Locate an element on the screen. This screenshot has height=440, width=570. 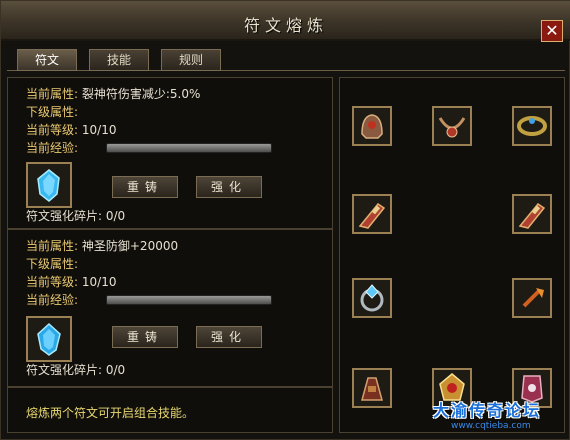
equip-slot-medal is located at coordinates (532, 298).